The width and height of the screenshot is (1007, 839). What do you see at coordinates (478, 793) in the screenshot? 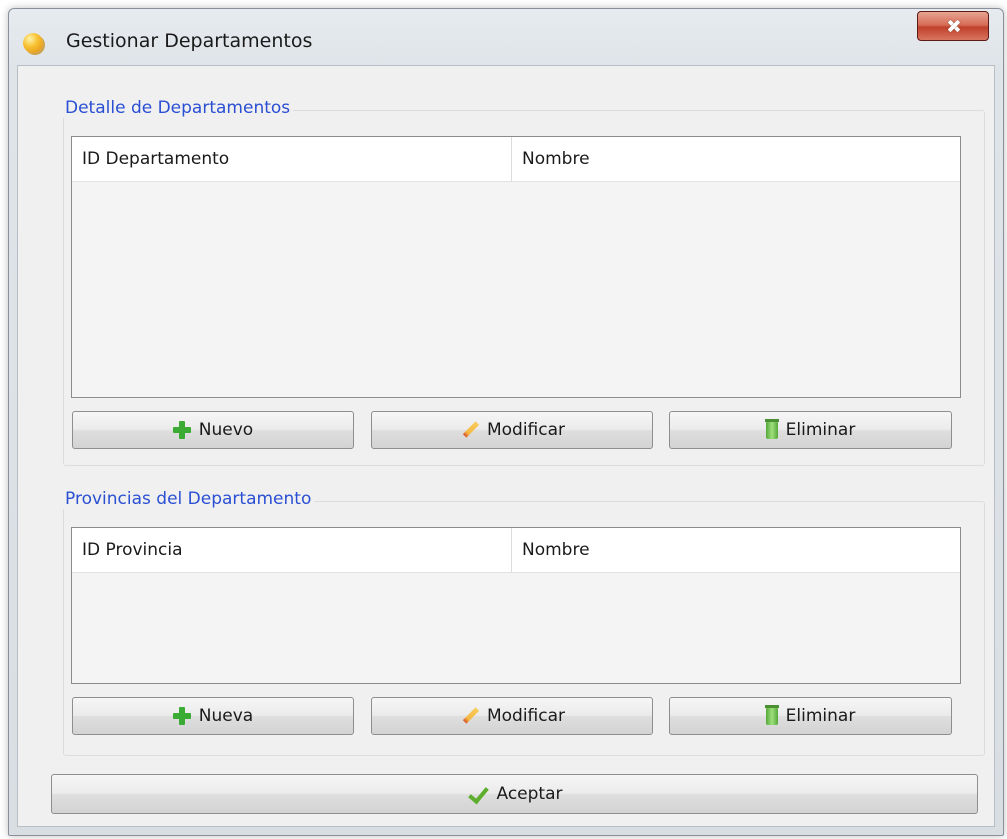
I see `check-icon` at bounding box center [478, 793].